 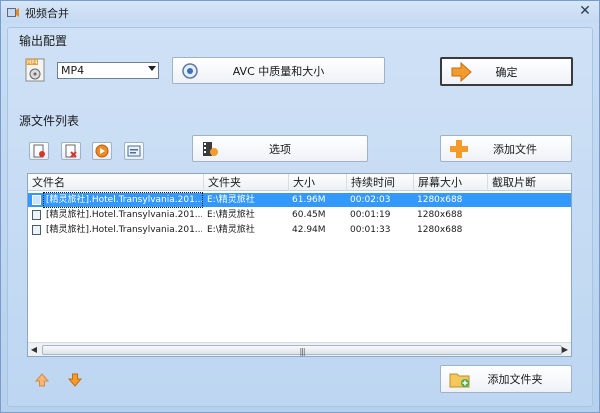 What do you see at coordinates (43, 41) in the screenshot?
I see `output-section-label: 输出配置` at bounding box center [43, 41].